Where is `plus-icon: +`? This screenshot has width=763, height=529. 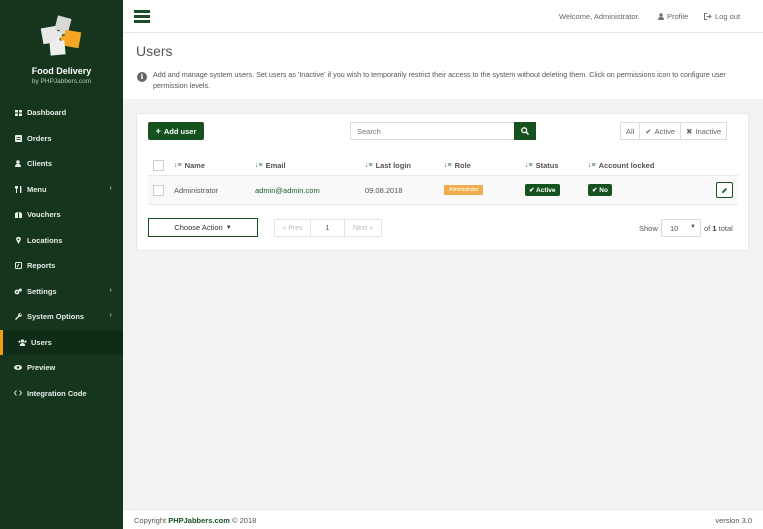
plus-icon: + is located at coordinates (158, 131).